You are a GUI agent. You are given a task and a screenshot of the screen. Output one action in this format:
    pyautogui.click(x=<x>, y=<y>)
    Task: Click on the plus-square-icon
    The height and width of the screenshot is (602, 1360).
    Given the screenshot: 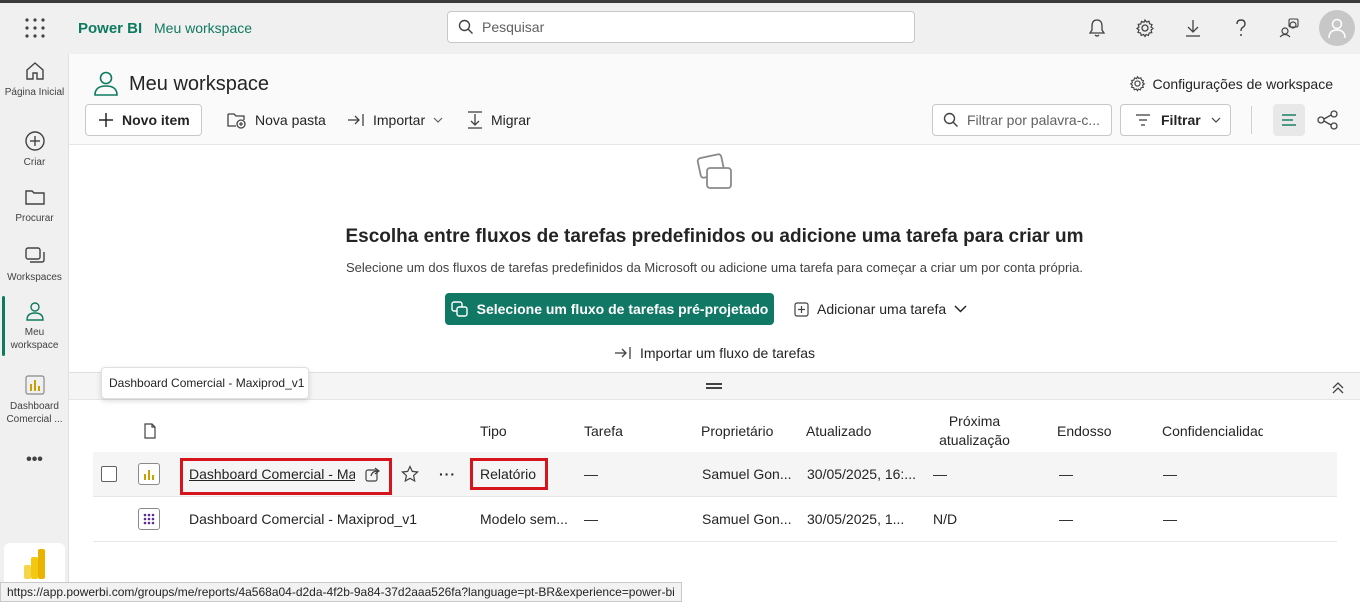 What is the action you would take?
    pyautogui.click(x=801, y=309)
    